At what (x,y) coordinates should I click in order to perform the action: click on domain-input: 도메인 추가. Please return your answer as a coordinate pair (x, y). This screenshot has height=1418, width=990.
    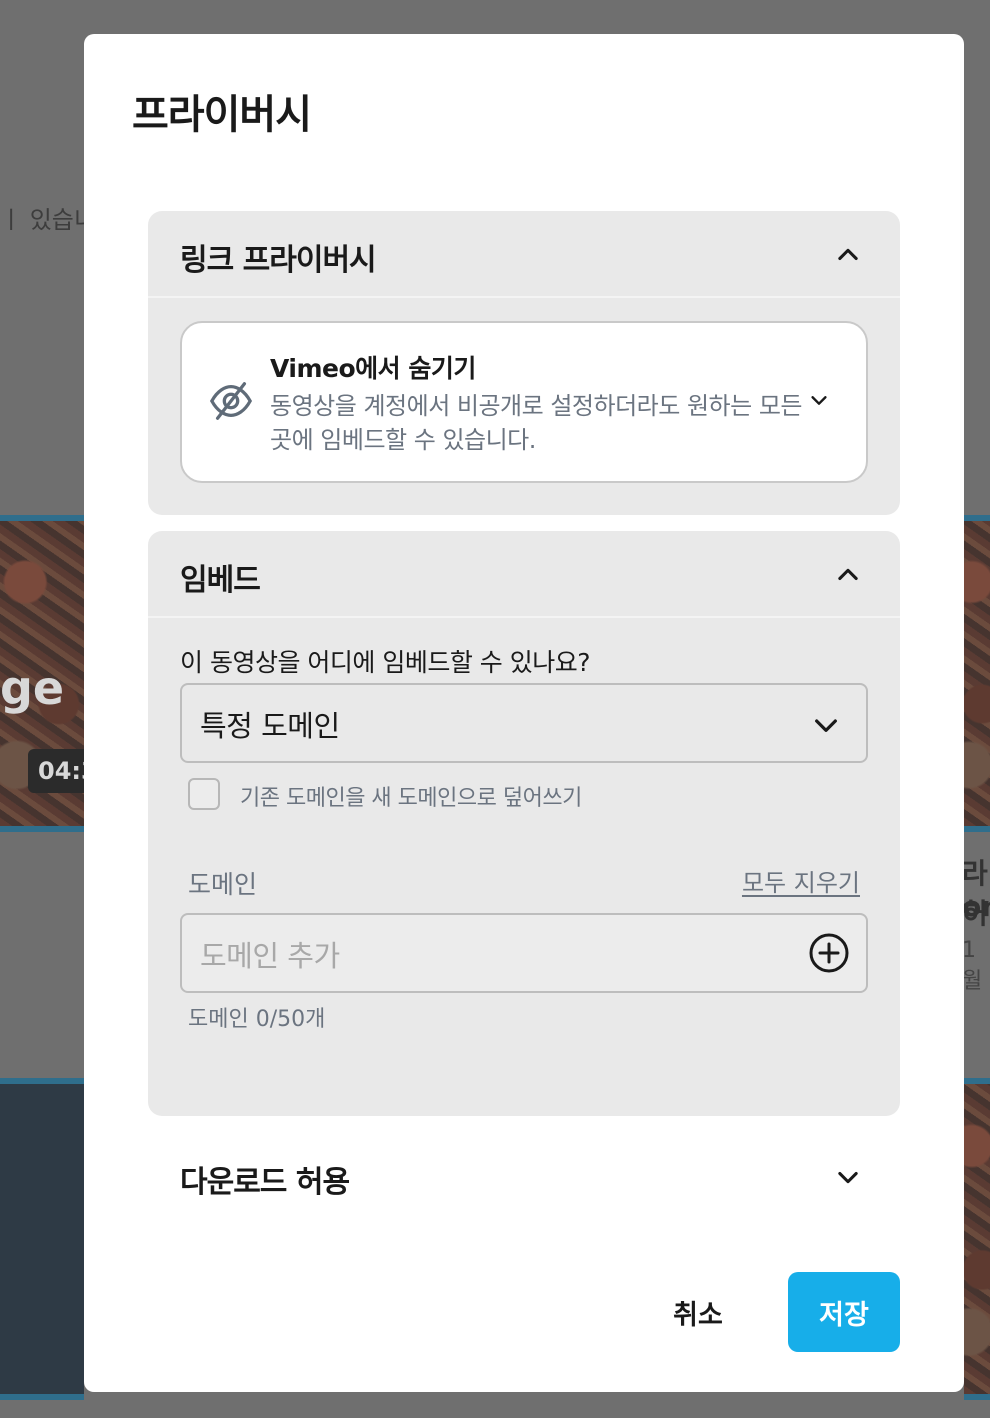
    Looking at the image, I should click on (524, 953).